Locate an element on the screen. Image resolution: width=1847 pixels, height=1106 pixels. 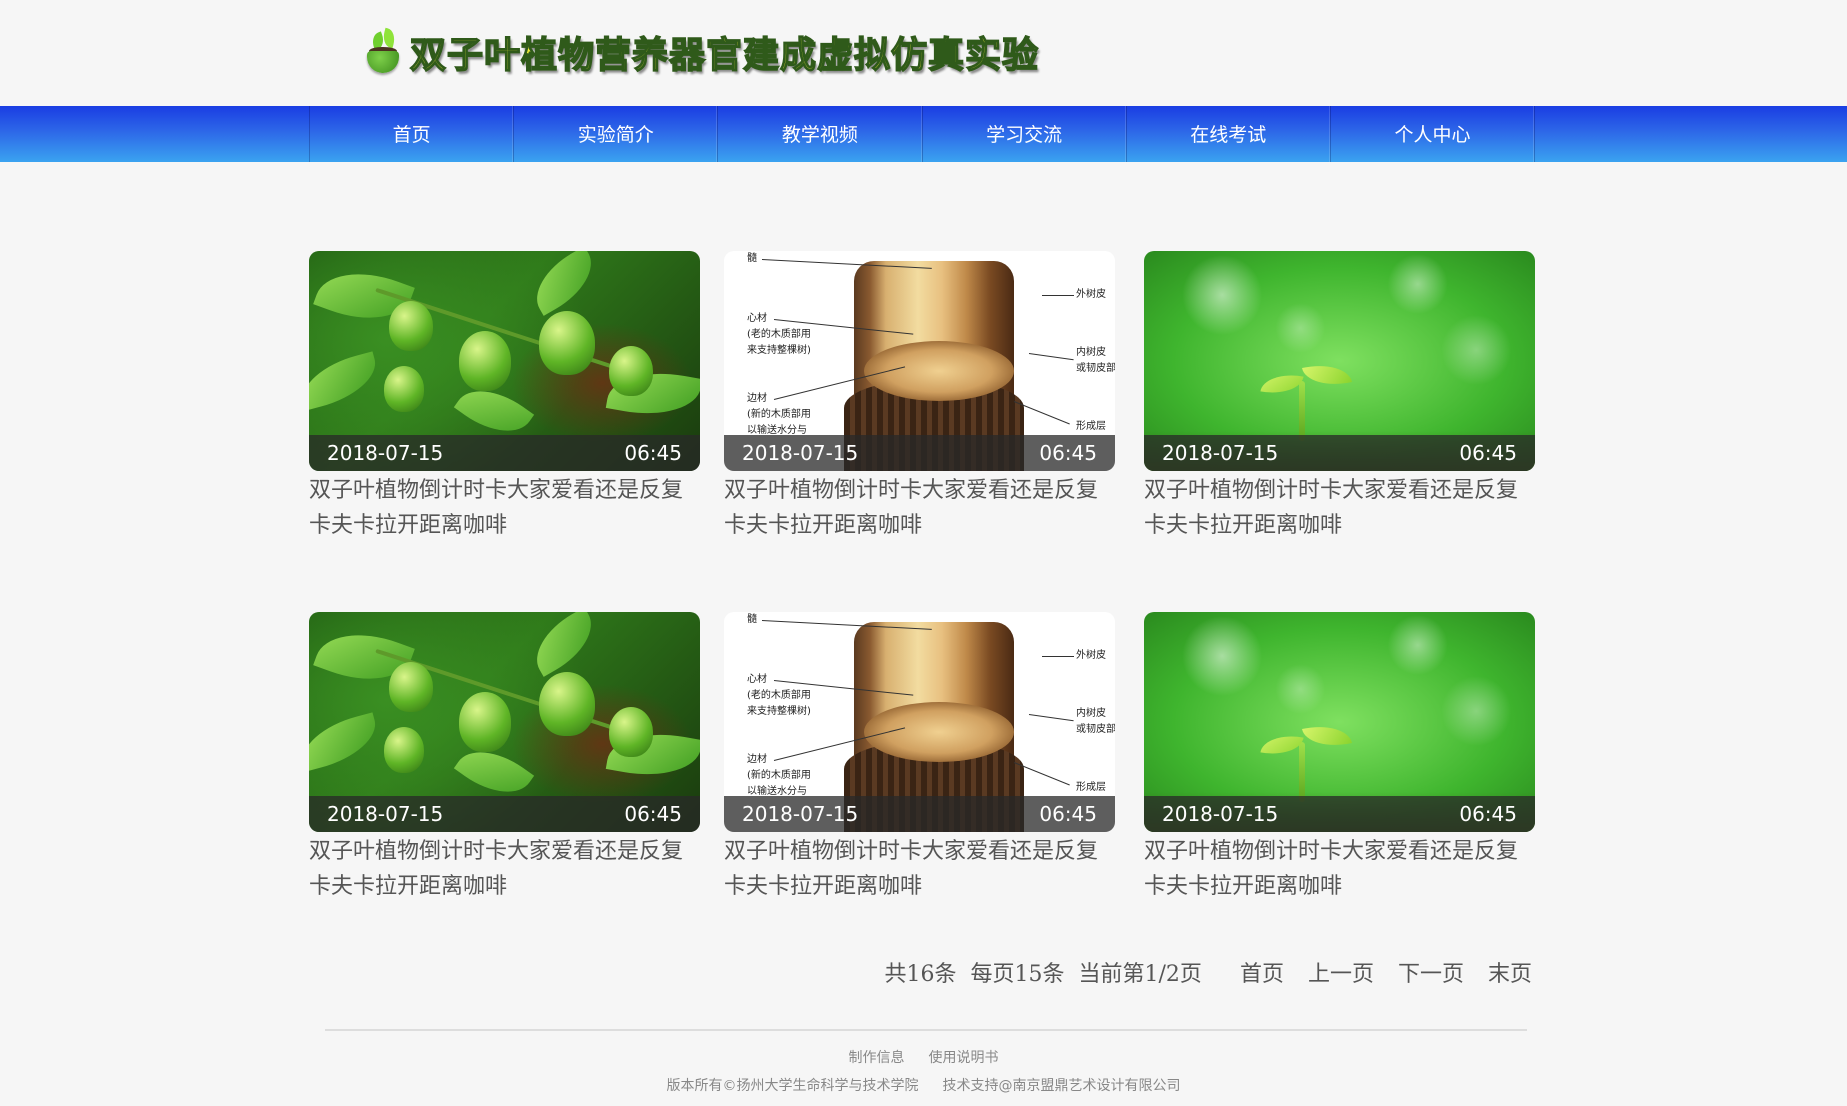
nav-item-forum: 学习交流 is located at coordinates (1025, 134).